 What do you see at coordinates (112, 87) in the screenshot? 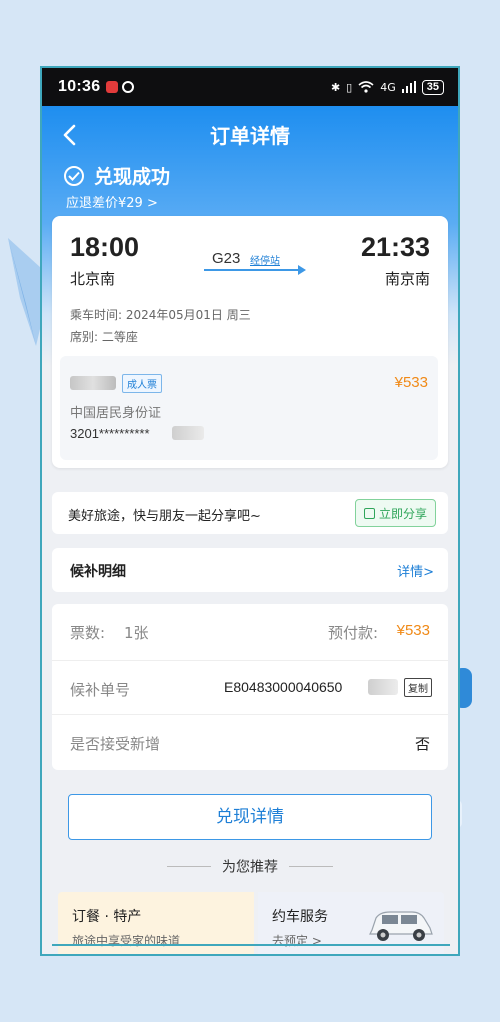
I see `notification-icon` at bounding box center [112, 87].